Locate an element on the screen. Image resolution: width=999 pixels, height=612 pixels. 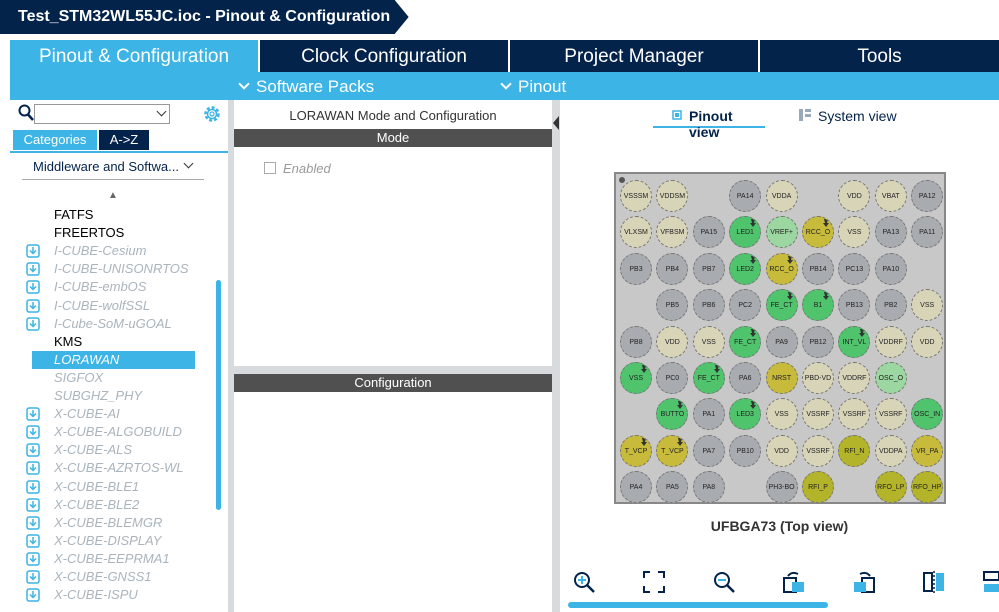
pinout-view-tab: Pinout view is located at coordinates (709, 124).